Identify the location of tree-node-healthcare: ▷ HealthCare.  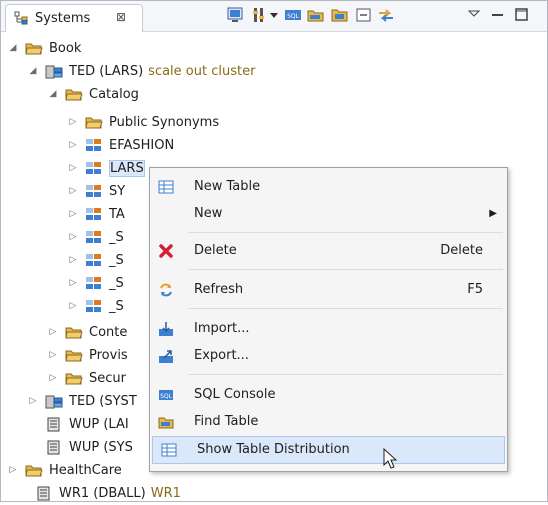
(64, 470).